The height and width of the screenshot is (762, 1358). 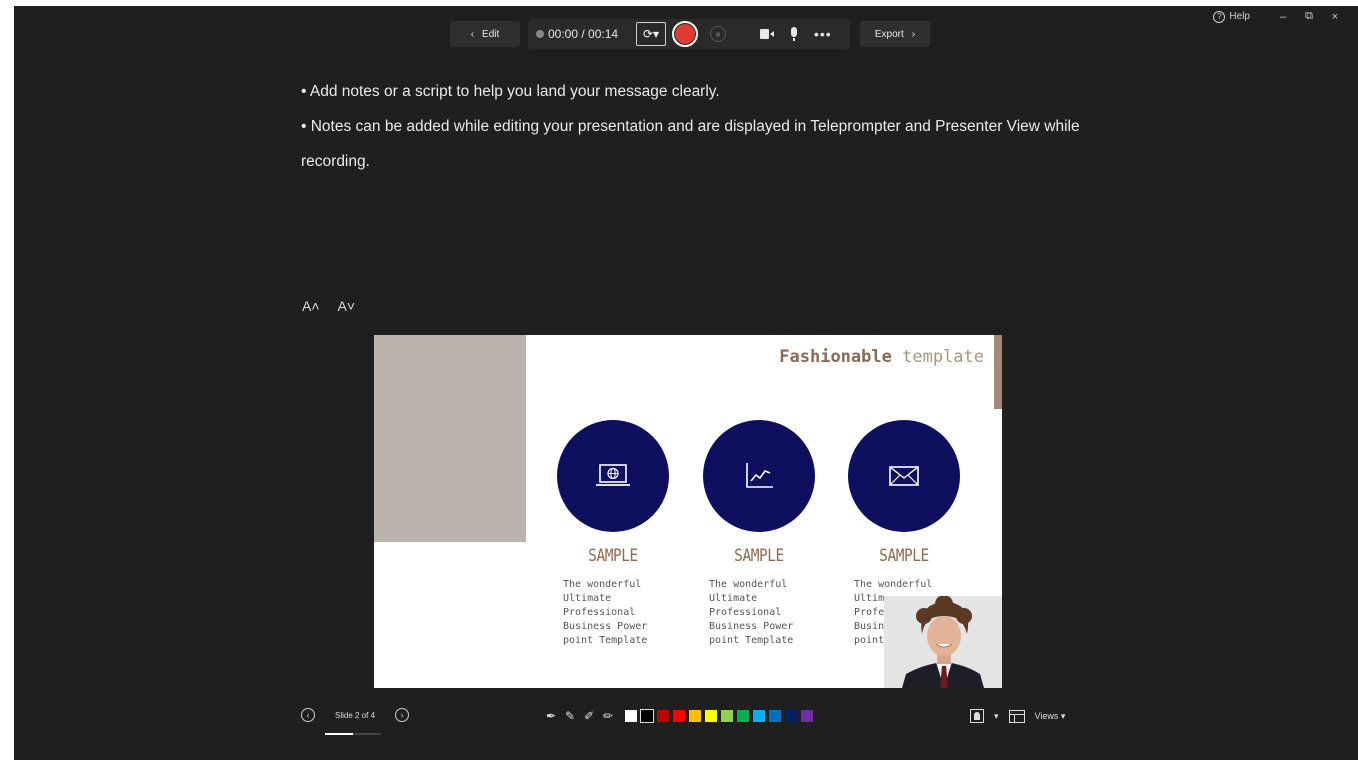 I want to click on laptop-globe-icon, so click(x=613, y=475).